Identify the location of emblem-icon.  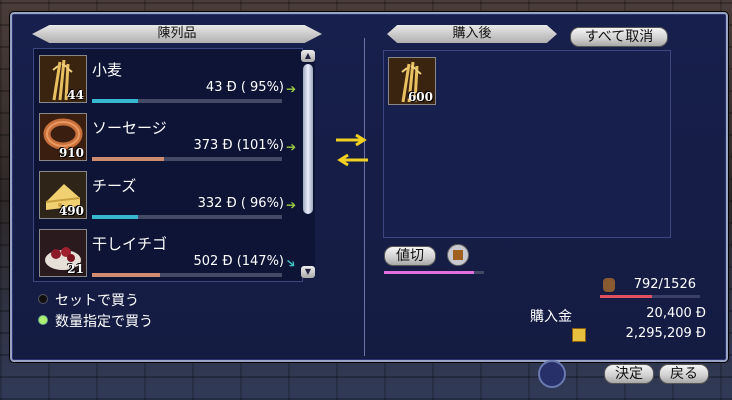
(552, 374).